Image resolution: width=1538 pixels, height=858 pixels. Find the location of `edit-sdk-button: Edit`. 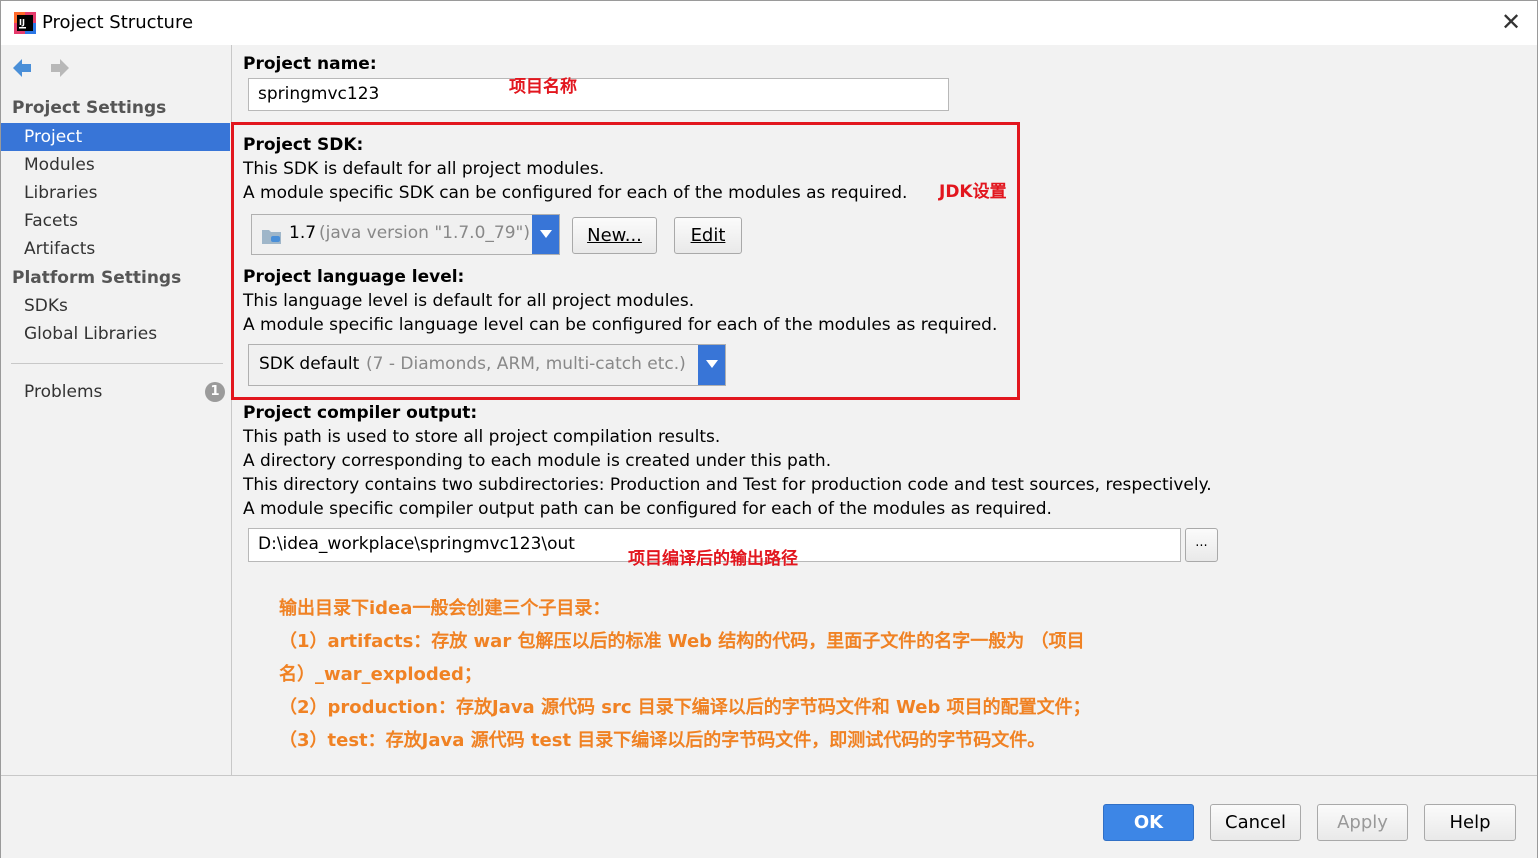

edit-sdk-button: Edit is located at coordinates (708, 235).